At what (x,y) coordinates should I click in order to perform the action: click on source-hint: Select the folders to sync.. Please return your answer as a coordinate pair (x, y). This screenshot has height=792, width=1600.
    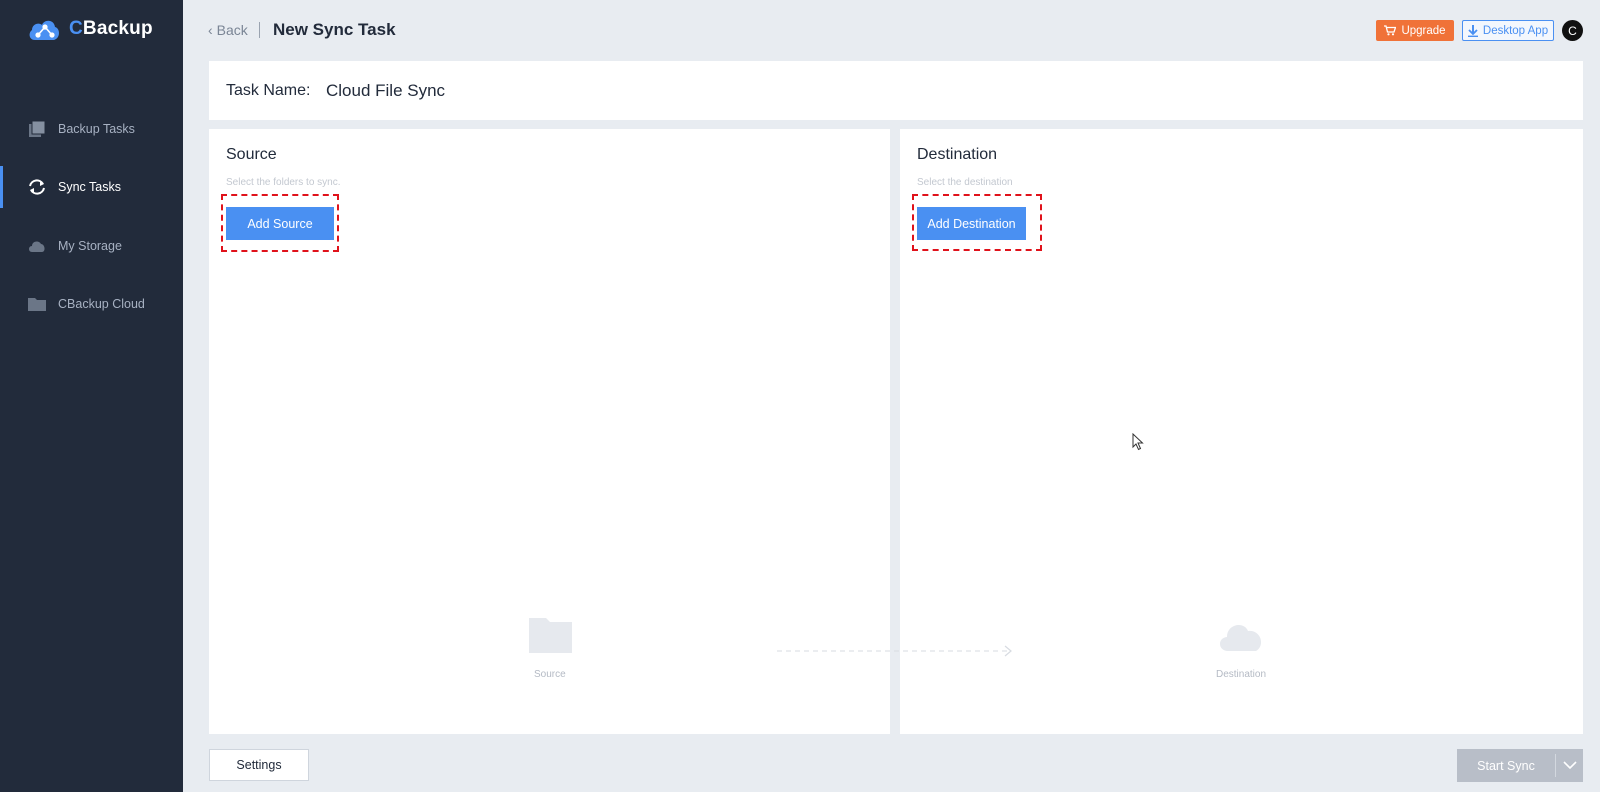
    Looking at the image, I should click on (283, 182).